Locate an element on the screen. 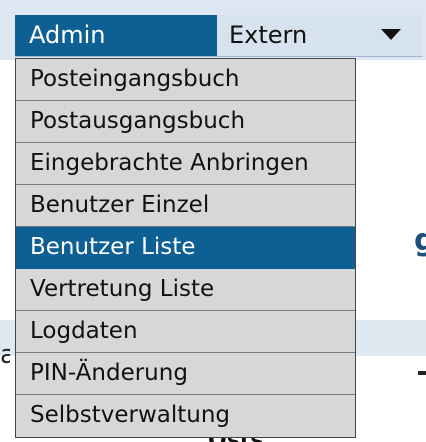  menubar: Admin Extern is located at coordinates (219, 36).